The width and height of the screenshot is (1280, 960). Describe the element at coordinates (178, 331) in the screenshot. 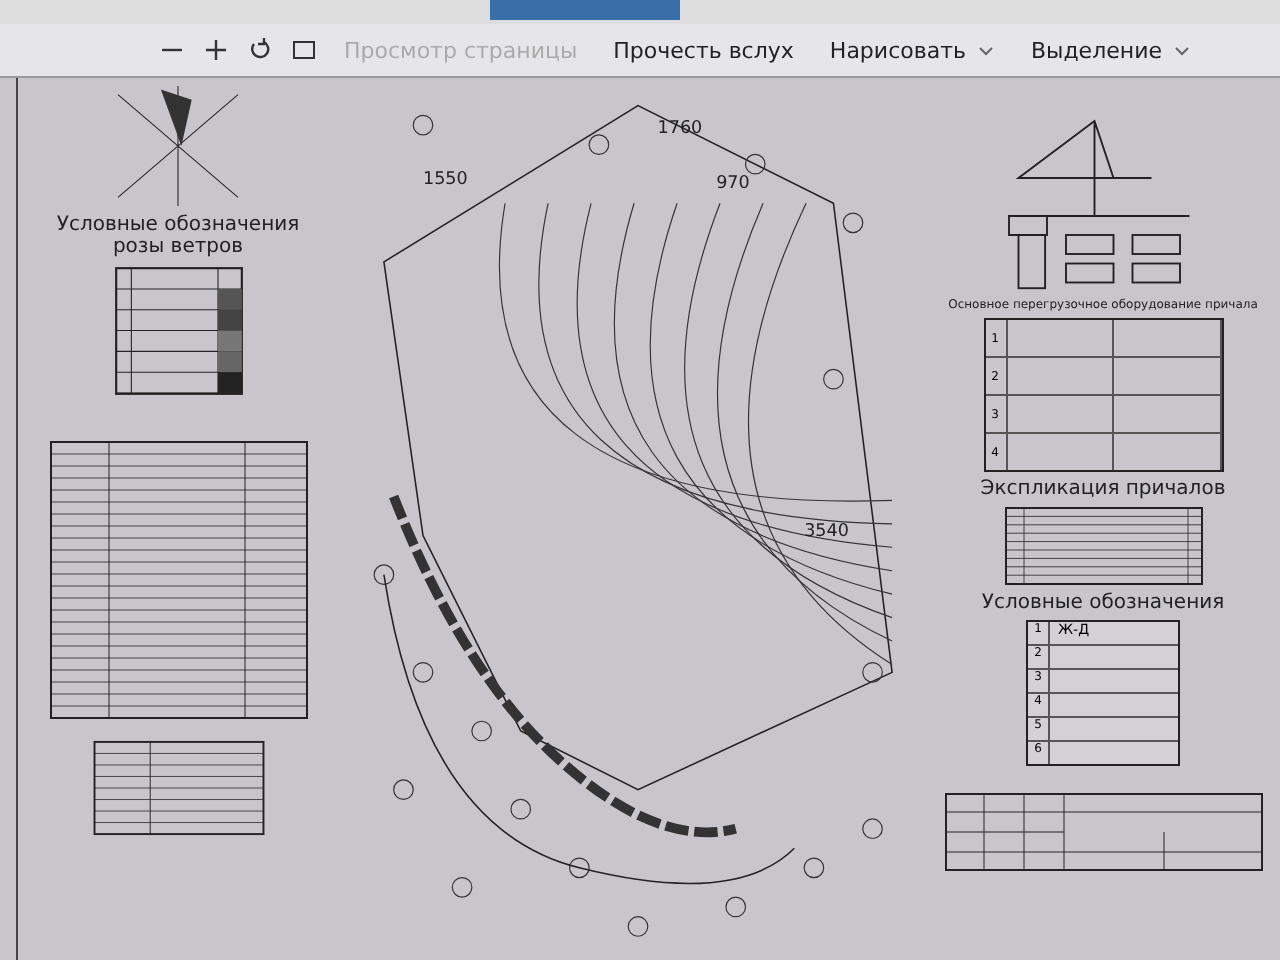

I see `wind-legend-table` at that location.